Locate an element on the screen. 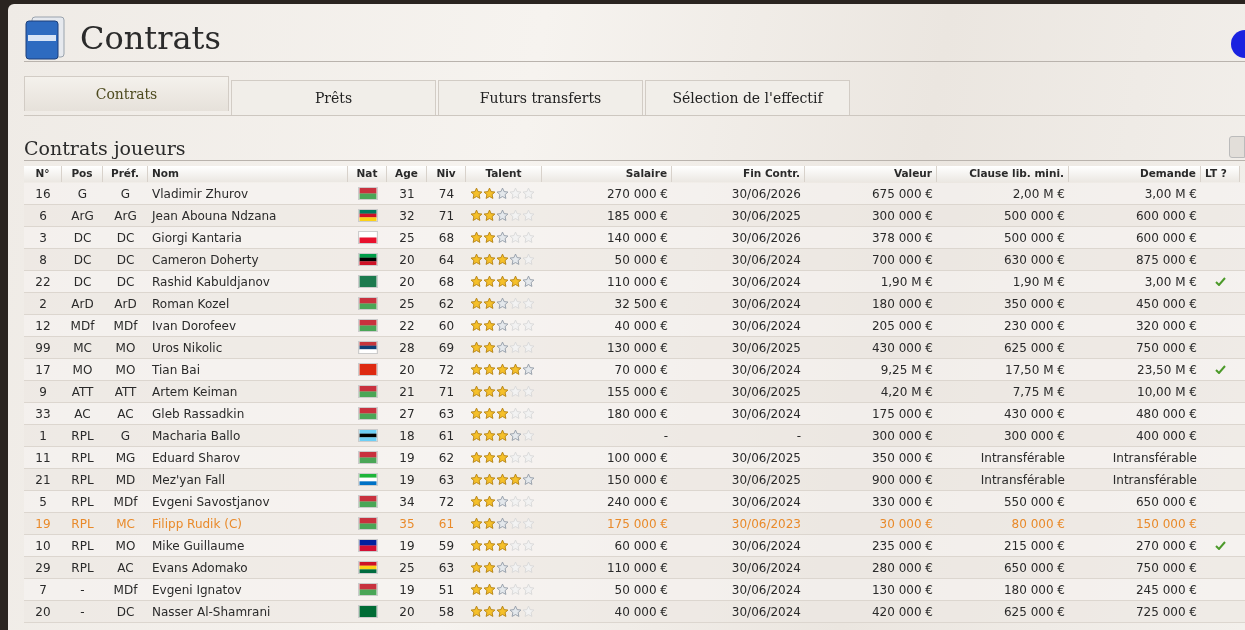  column-header: Pos is located at coordinates (82, 174).